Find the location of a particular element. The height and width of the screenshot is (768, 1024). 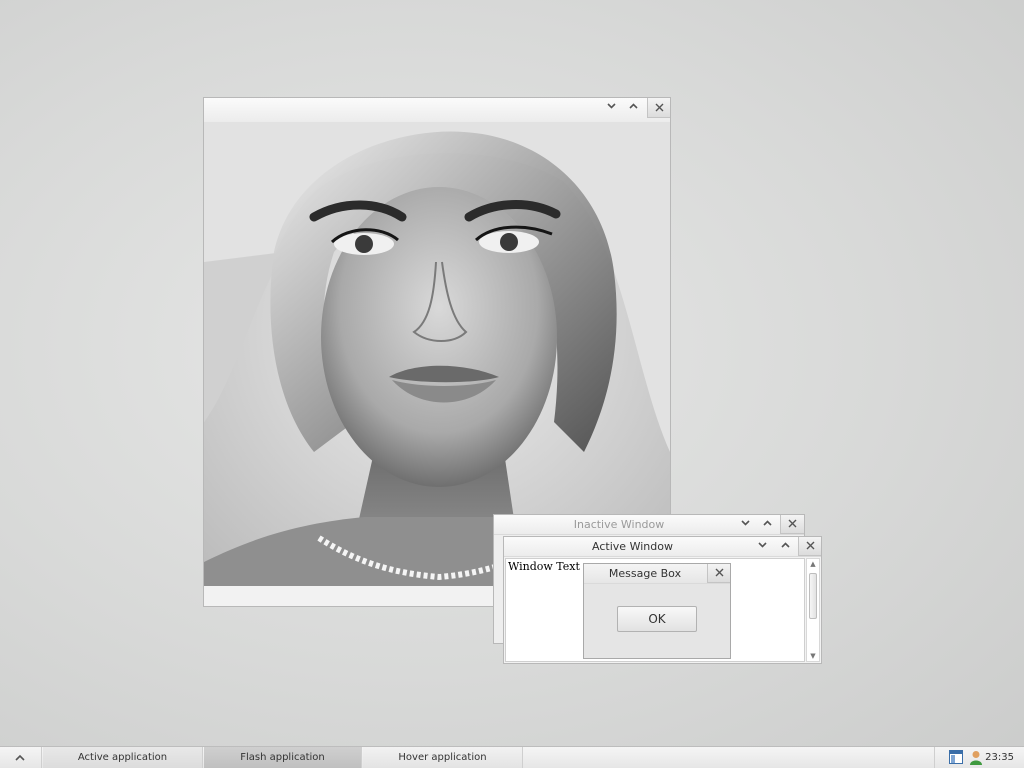

start-button is located at coordinates (21, 757).